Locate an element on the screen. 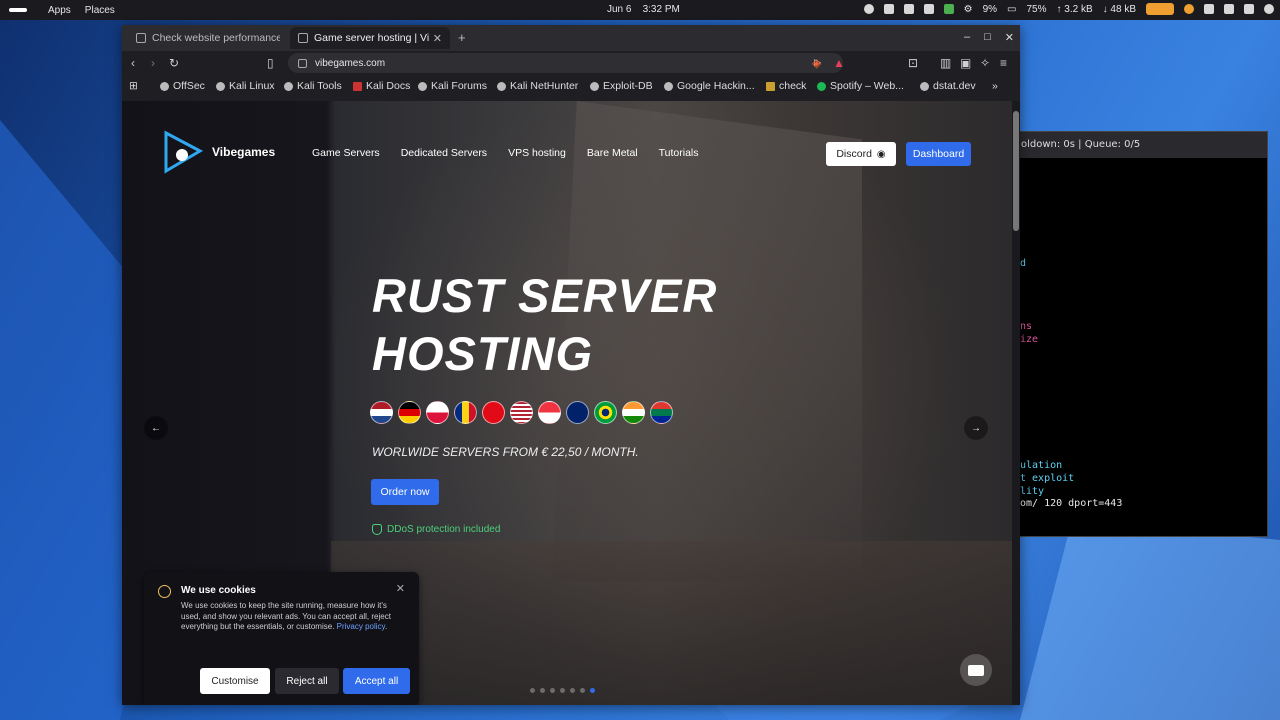 Image resolution: width=1280 pixels, height=720 pixels. bookmark-kali-tools: Kali Tools is located at coordinates (313, 86).